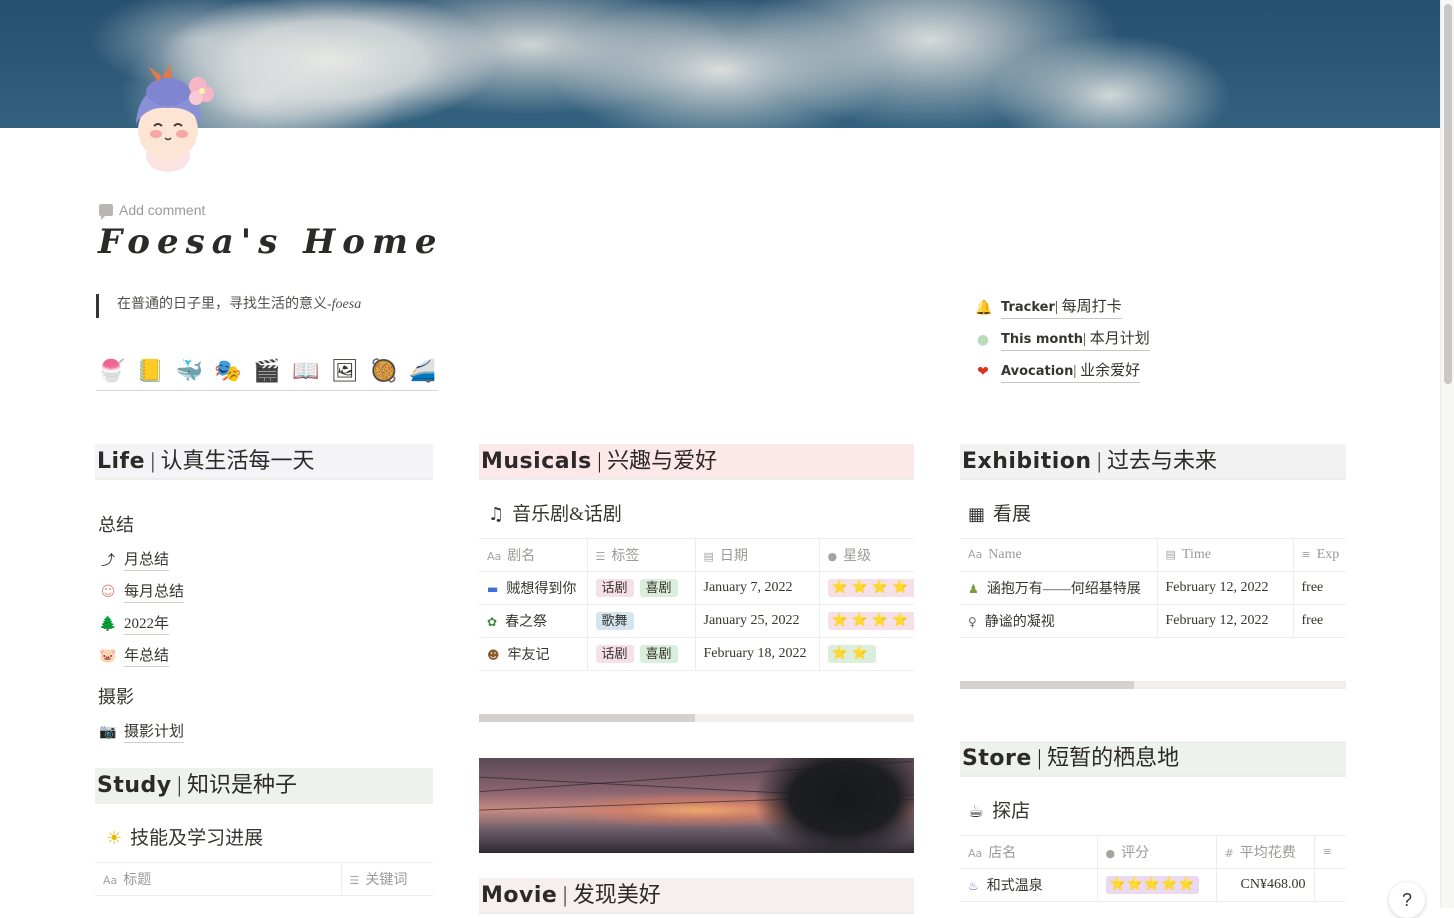 This screenshot has width=1454, height=918. I want to click on performer-icon: ♫, so click(496, 514).